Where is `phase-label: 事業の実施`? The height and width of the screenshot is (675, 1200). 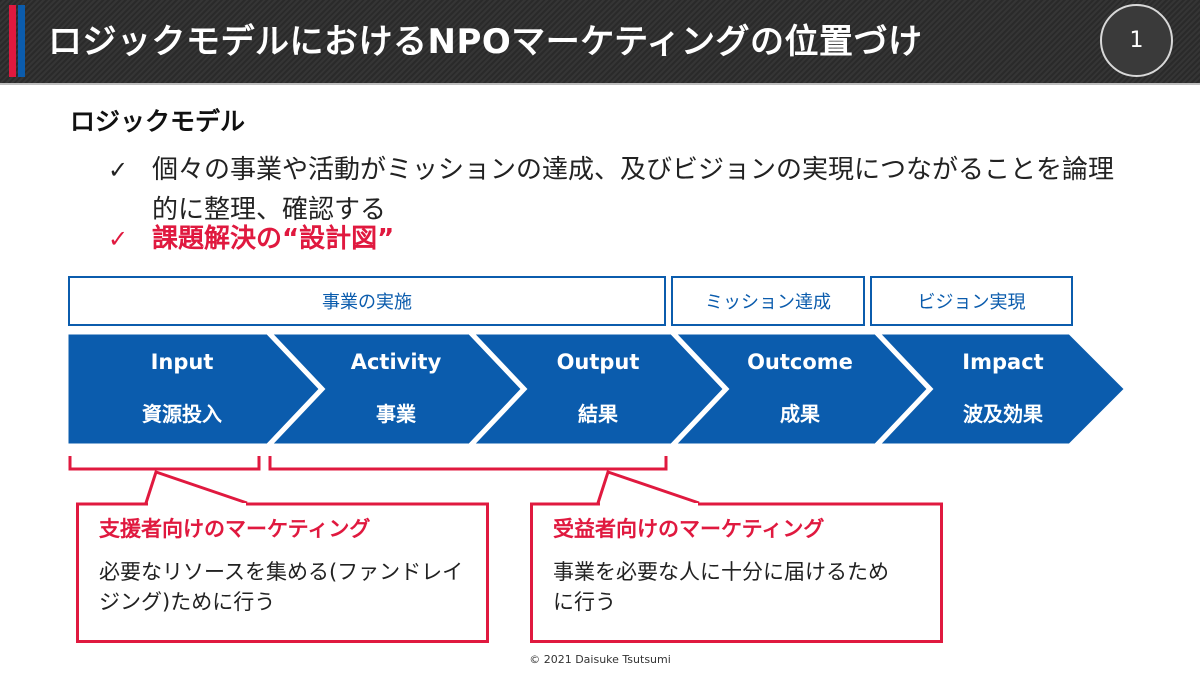 phase-label: 事業の実施 is located at coordinates (367, 302).